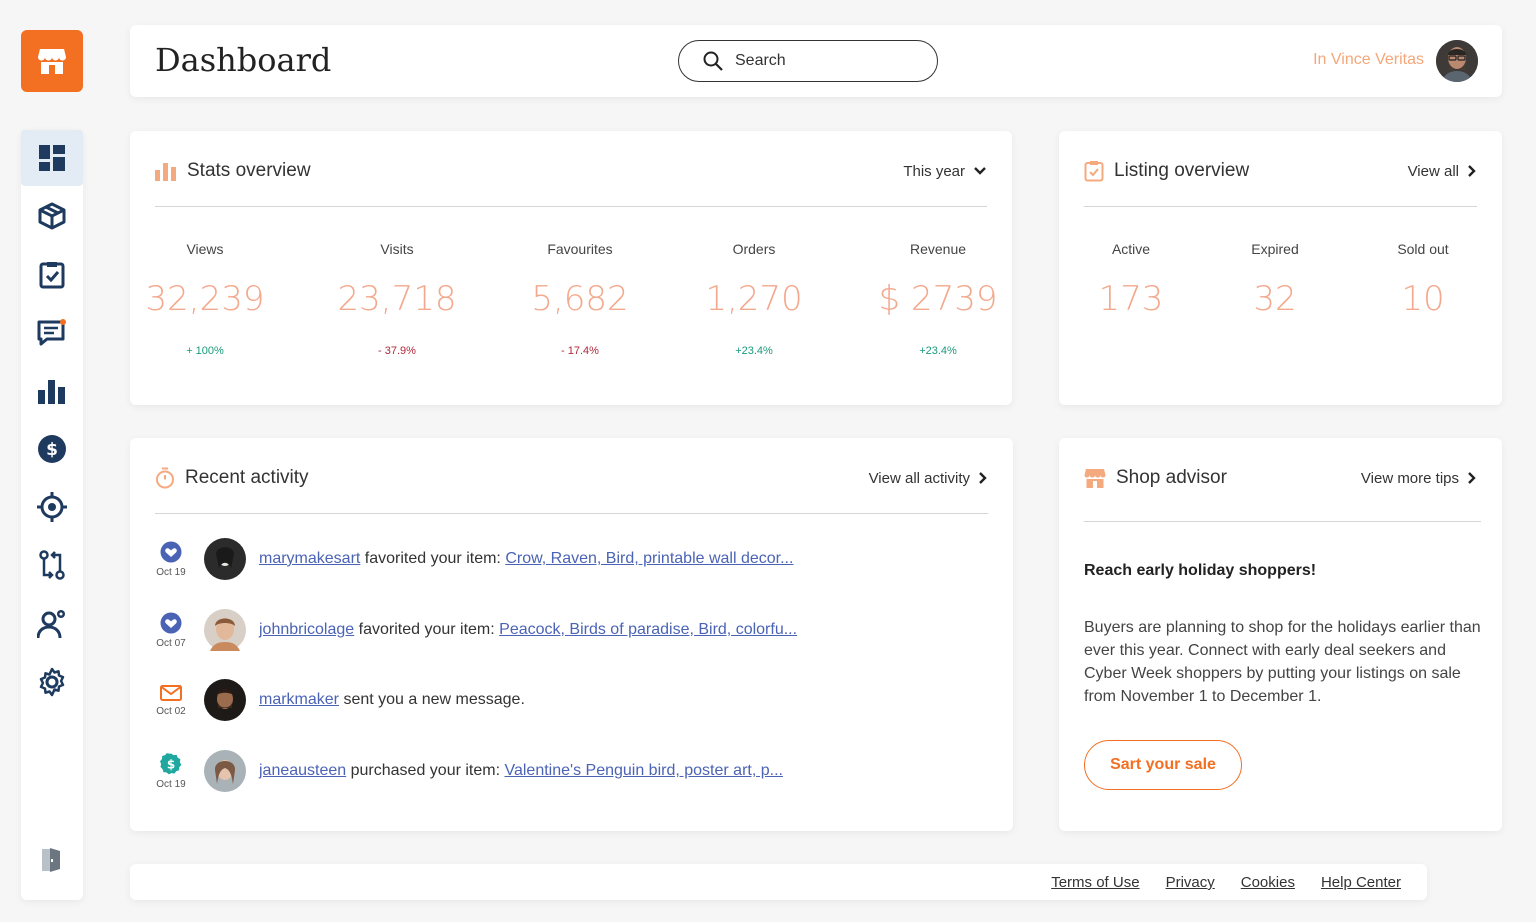 This screenshot has width=1536, height=922. Describe the element at coordinates (309, 558) in the screenshot. I see `activity-user-link: marymakesart` at that location.